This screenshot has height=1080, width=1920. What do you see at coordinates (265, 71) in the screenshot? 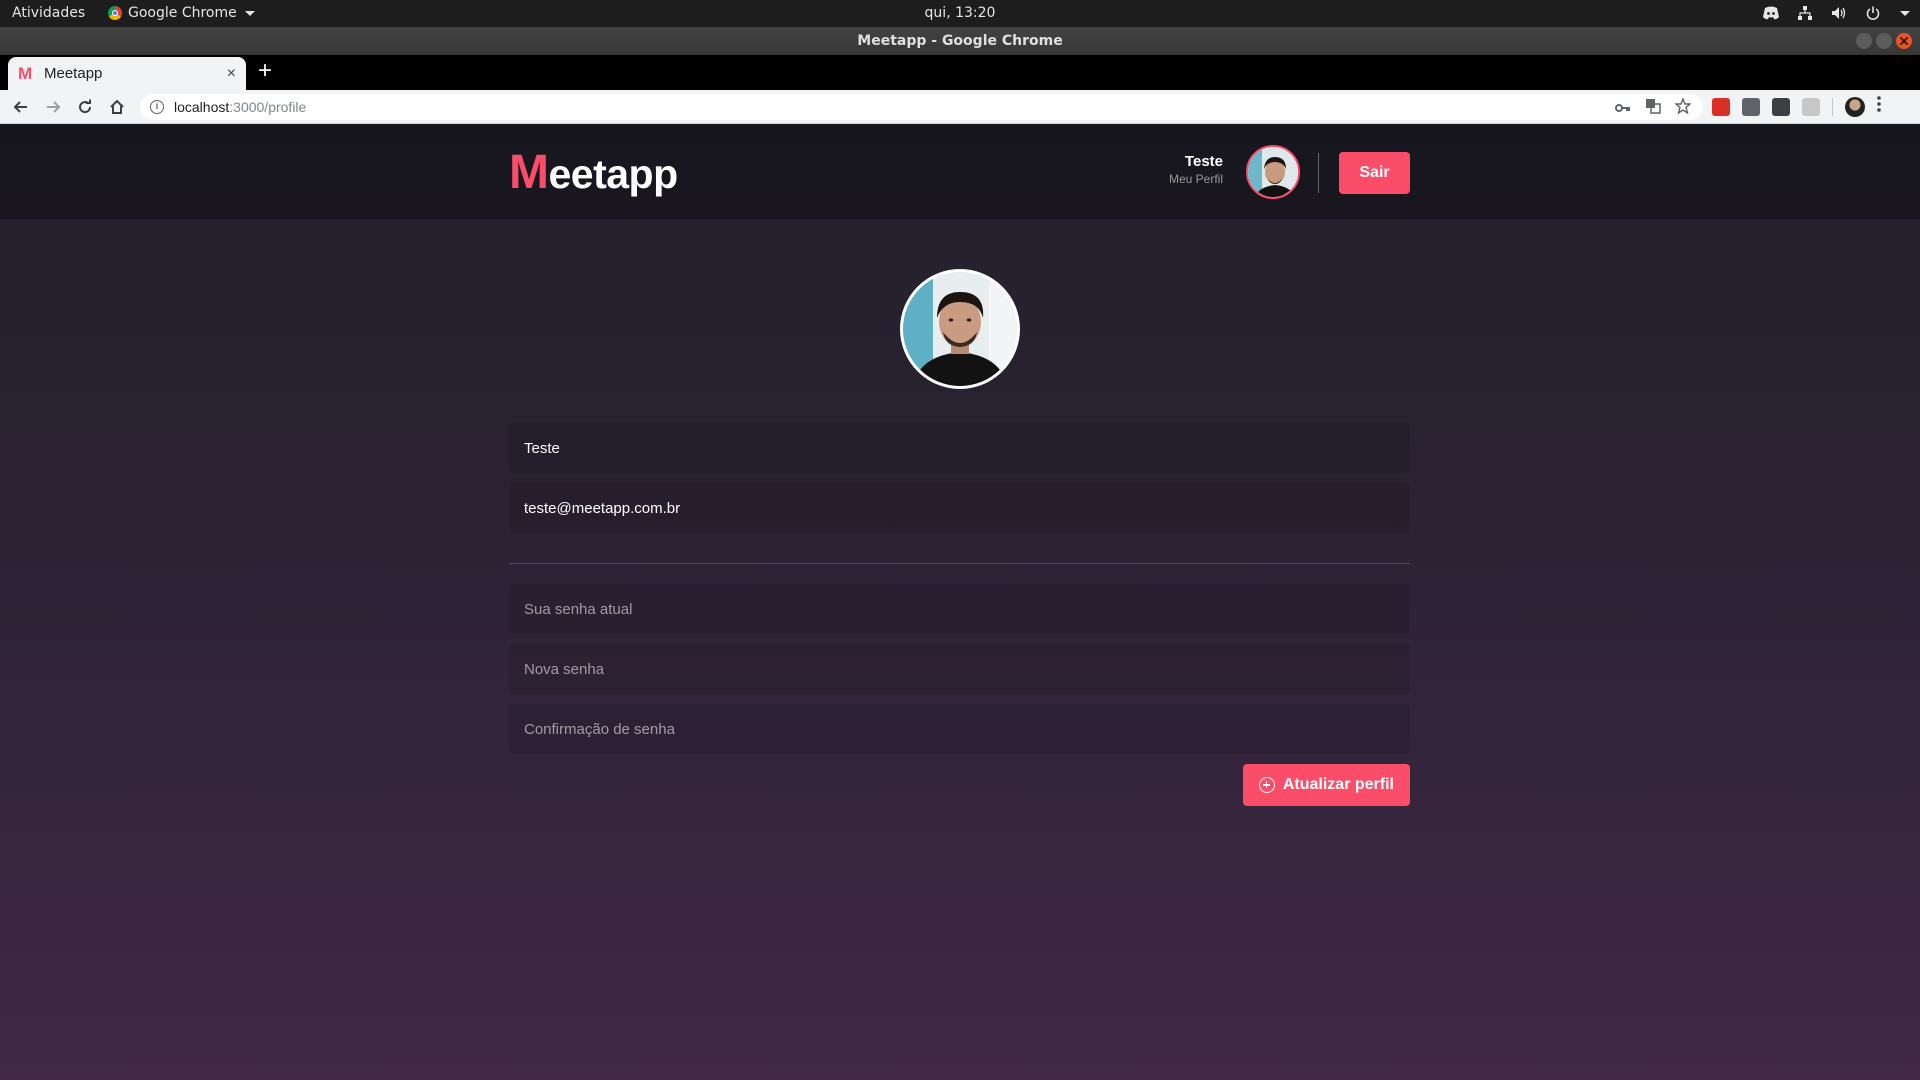
I see `new-tab-button: +` at bounding box center [265, 71].